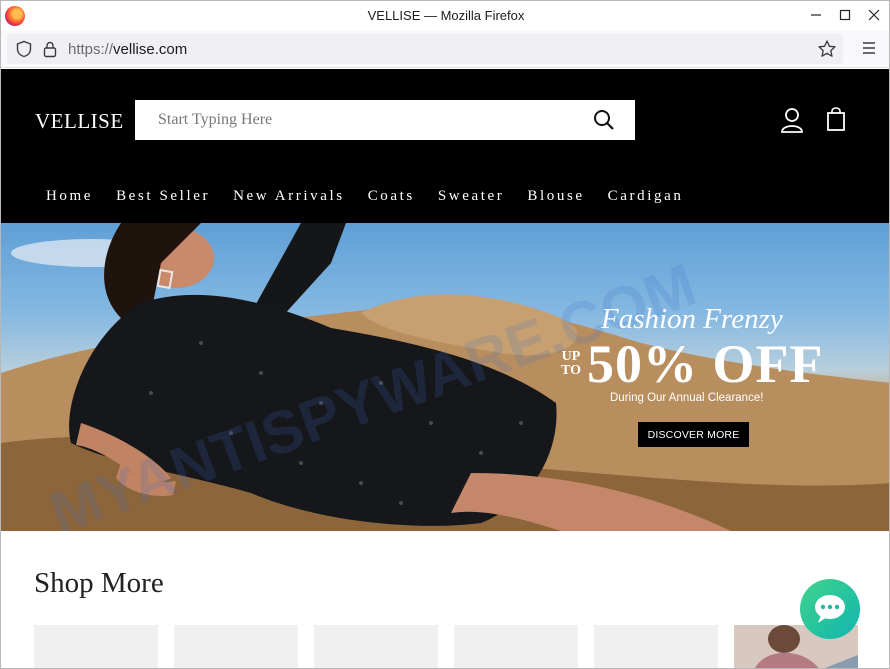 Image resolution: width=890 pixels, height=669 pixels. What do you see at coordinates (360, 120) in the screenshot?
I see `search-input` at bounding box center [360, 120].